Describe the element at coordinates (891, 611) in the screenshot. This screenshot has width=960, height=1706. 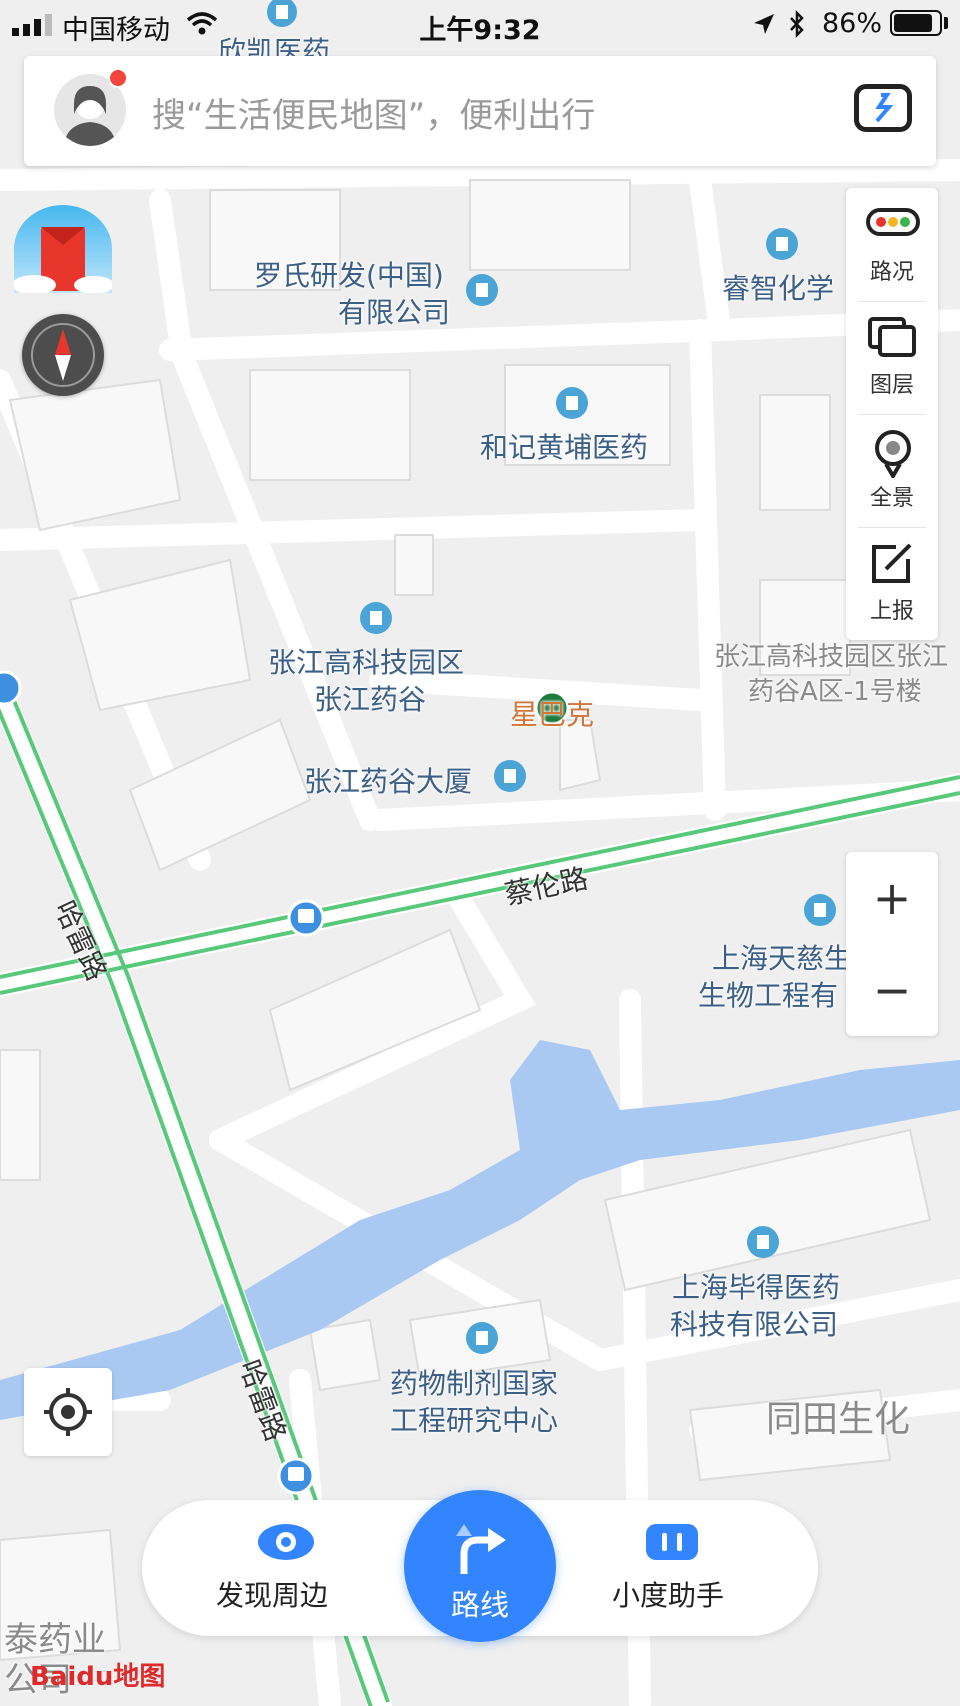
I see `report-label: 上报` at that location.